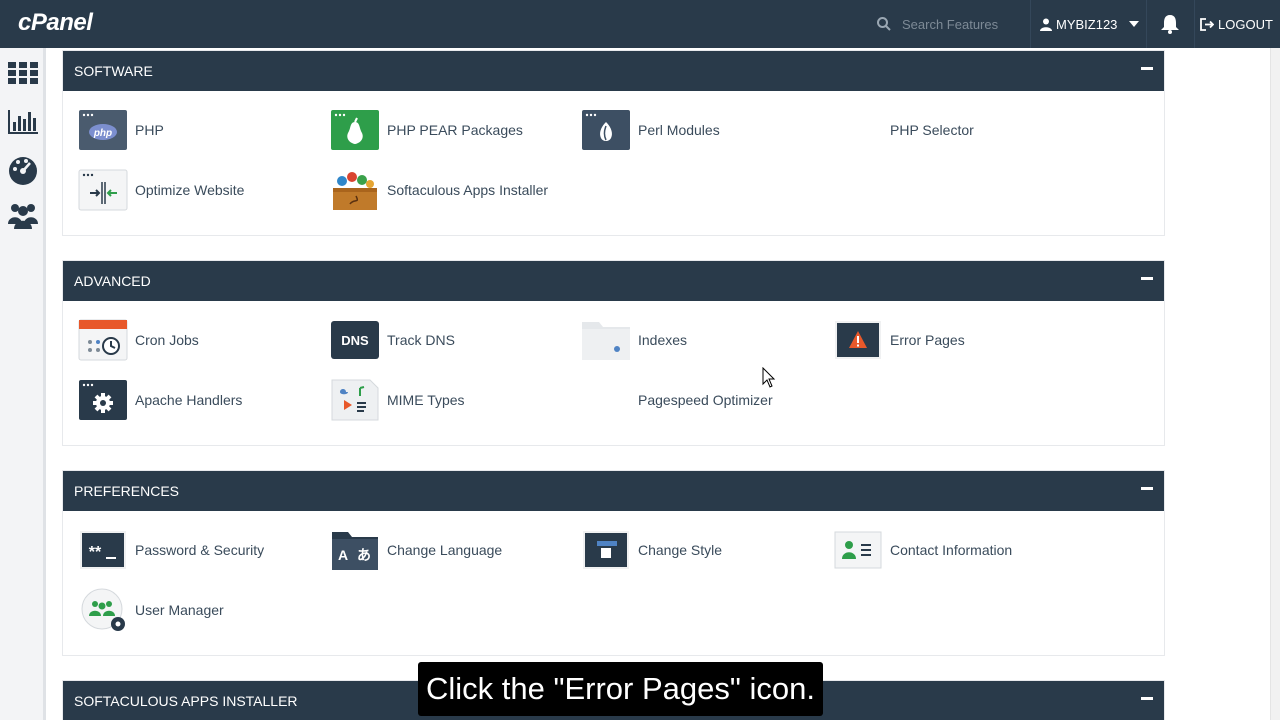 The width and height of the screenshot is (1280, 720). What do you see at coordinates (355, 551) in the screenshot?
I see `language-icon: A あ` at bounding box center [355, 551].